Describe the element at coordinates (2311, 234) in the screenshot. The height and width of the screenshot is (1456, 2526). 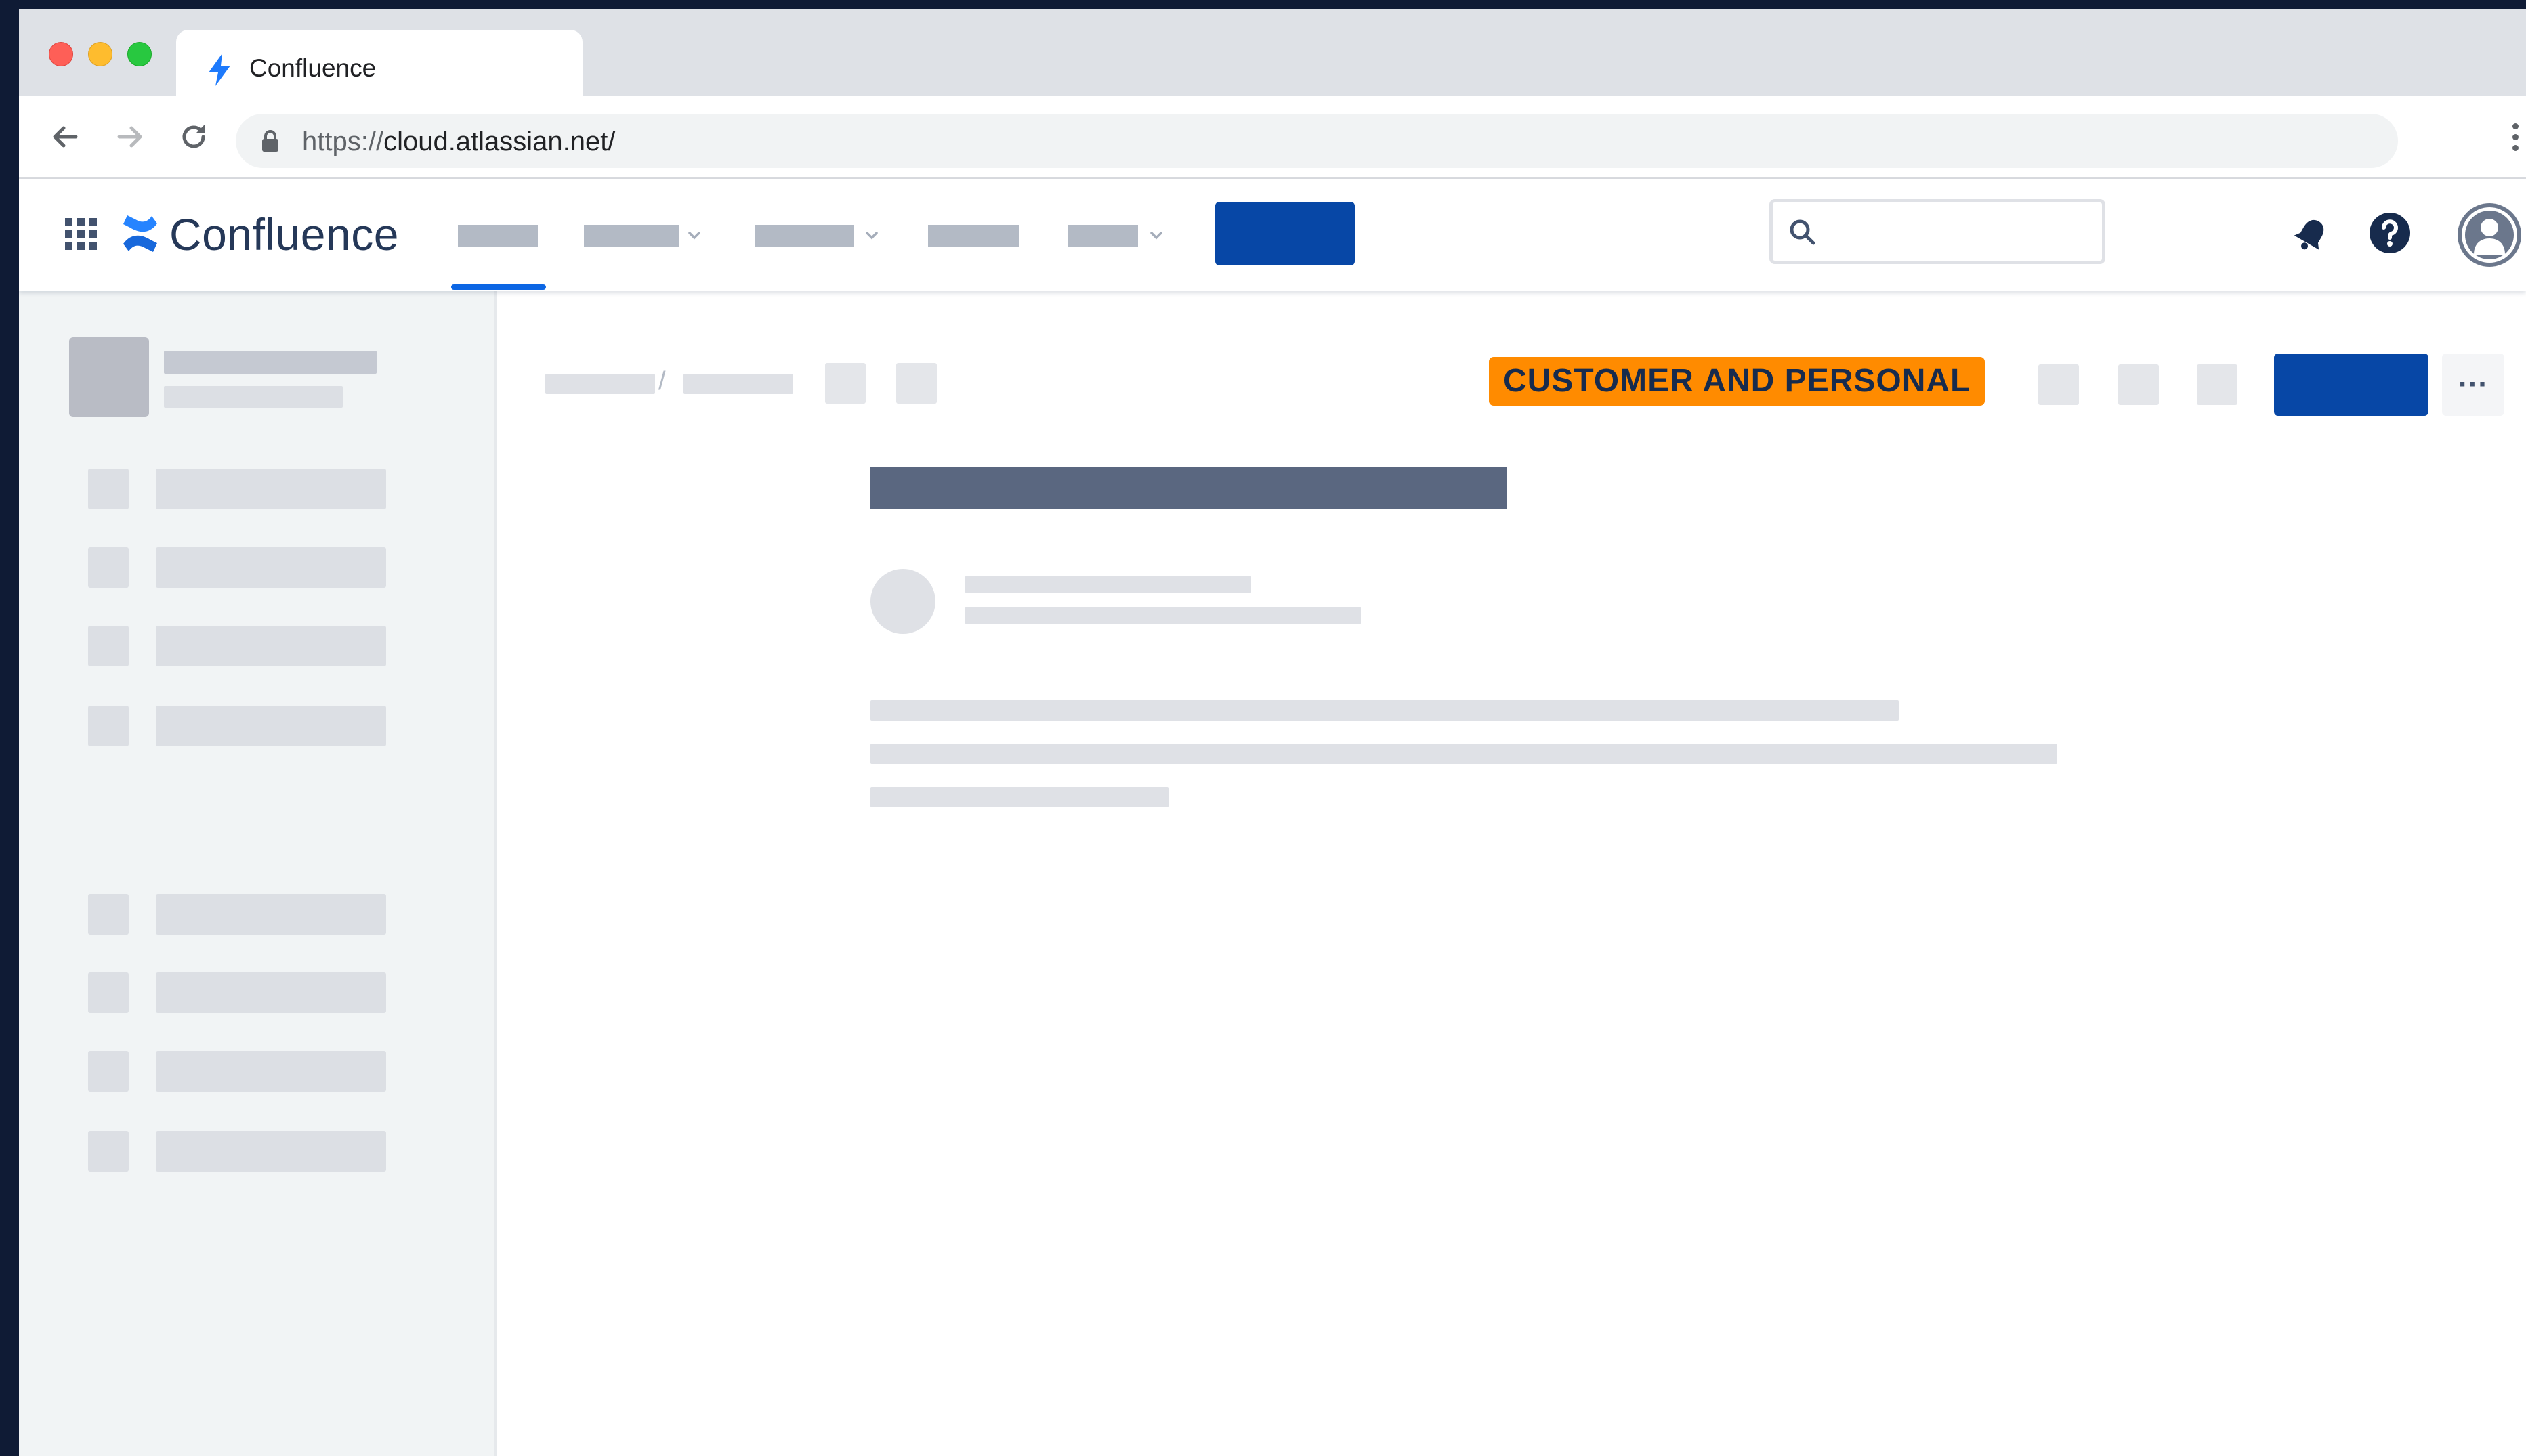
I see `notification-bell-icon` at that location.